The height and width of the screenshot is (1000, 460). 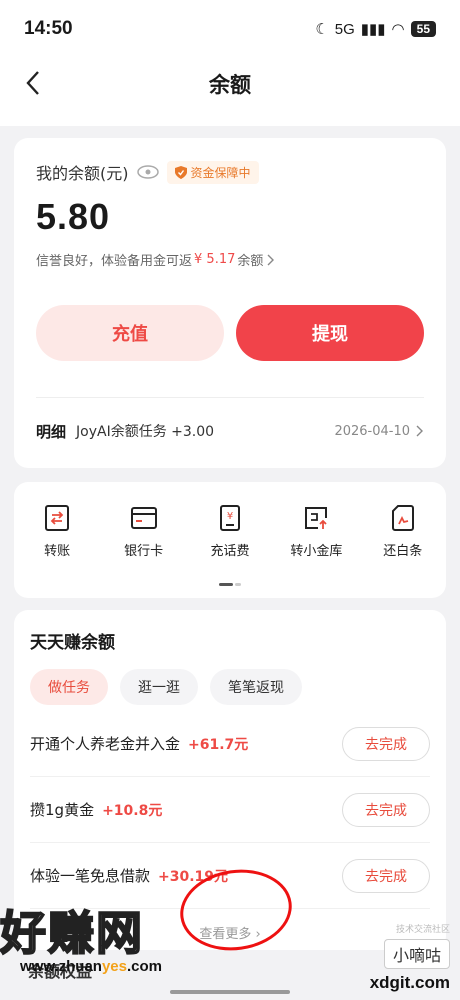 I want to click on shortcut-repay: 还白条, so click(x=403, y=531).